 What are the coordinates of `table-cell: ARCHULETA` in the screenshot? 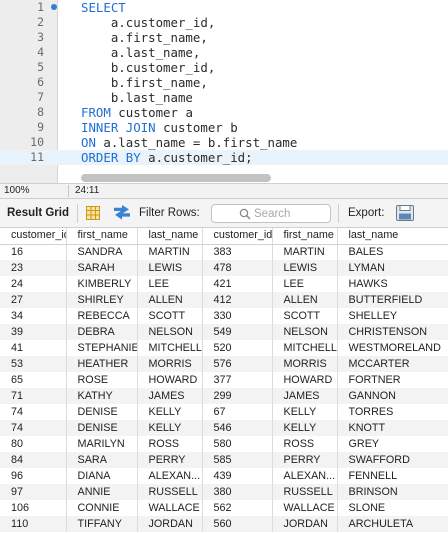 It's located at (392, 524).